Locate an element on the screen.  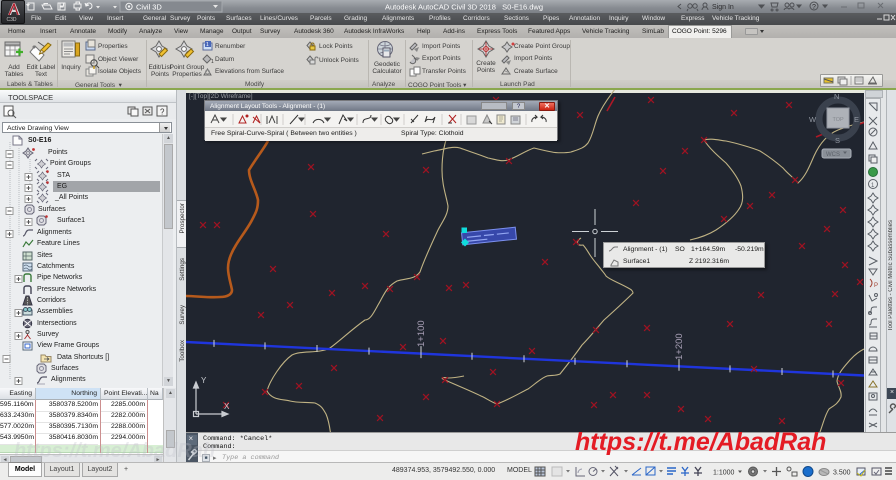
svg-text: Y is located at coordinates (204, 380).